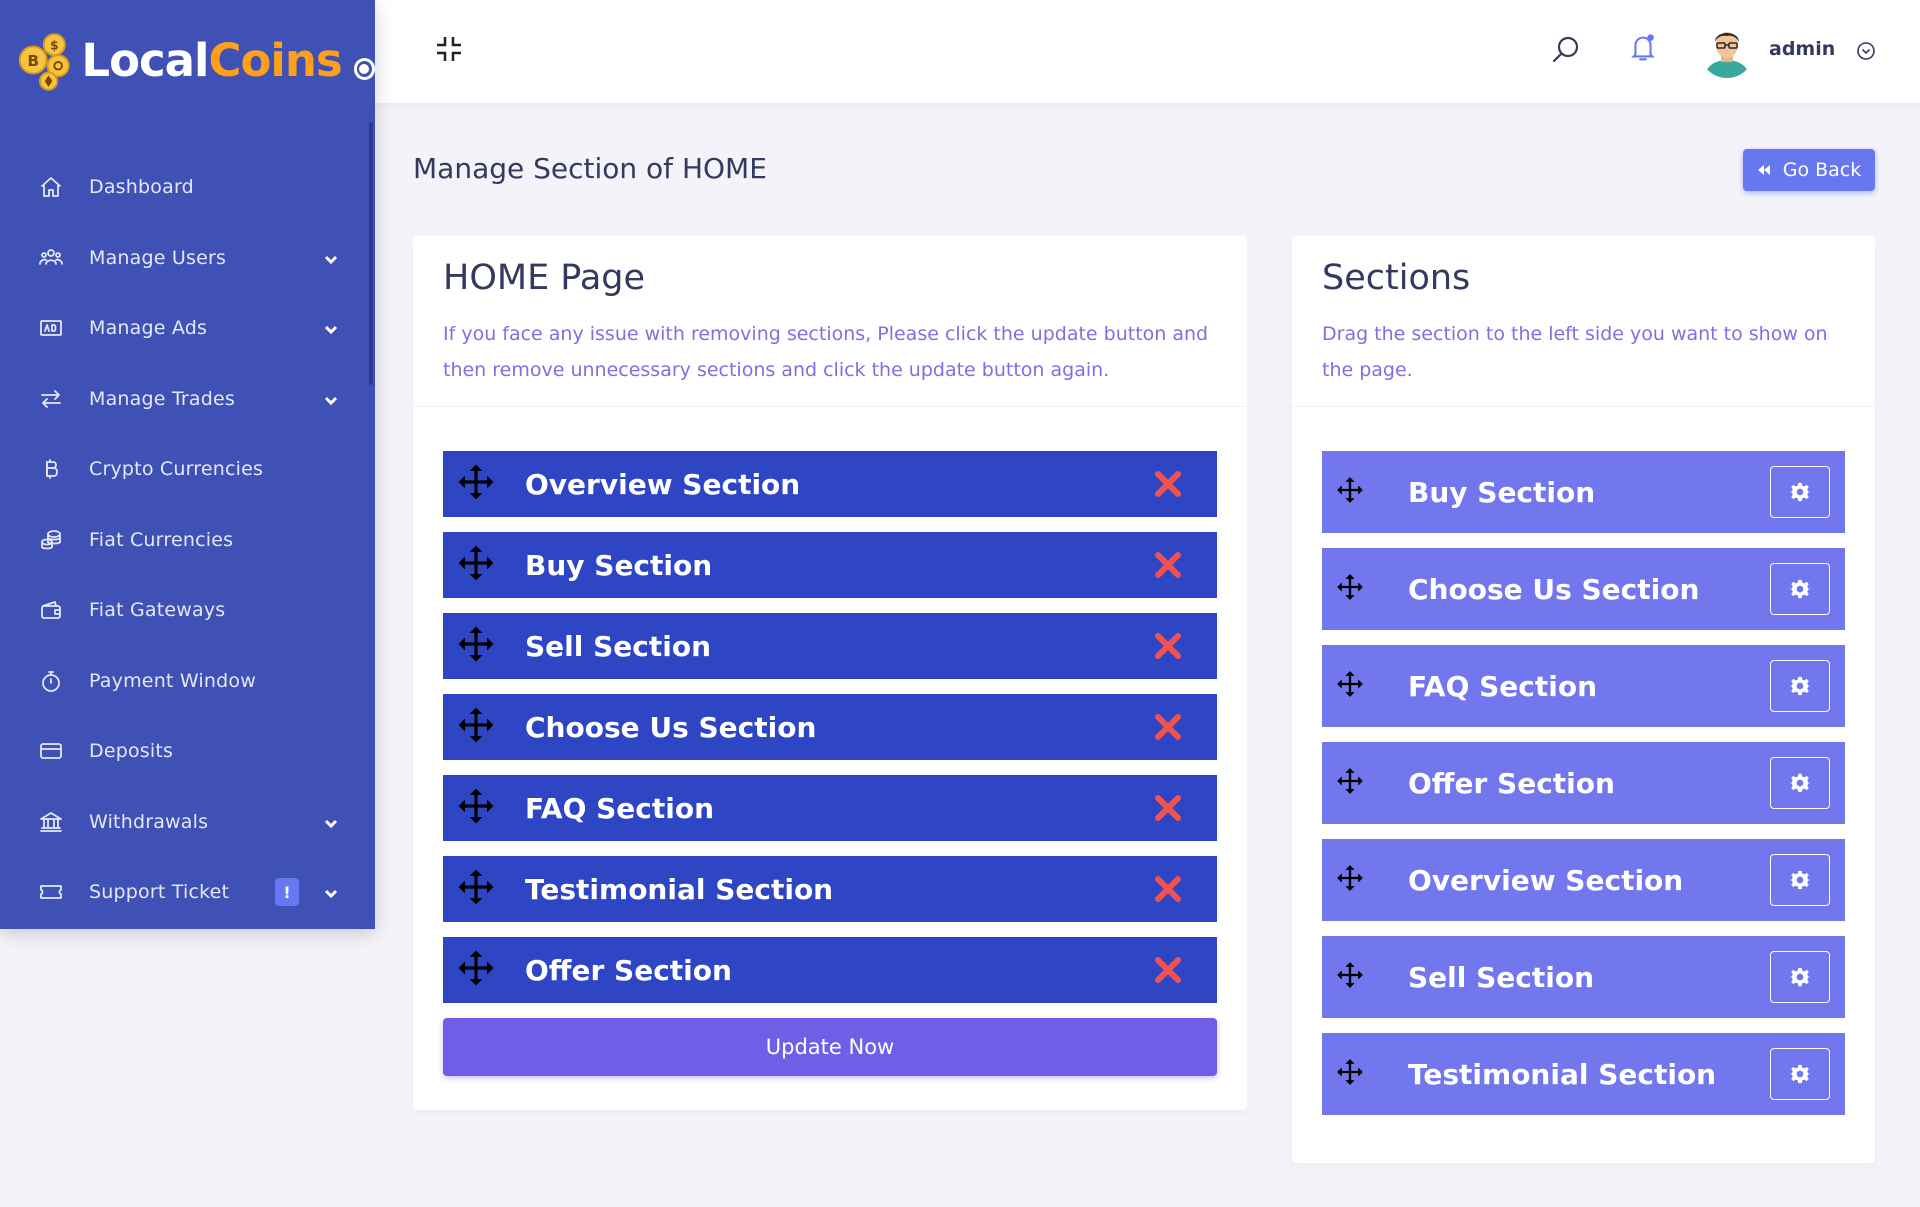 The image size is (1920, 1207). Describe the element at coordinates (157, 610) in the screenshot. I see `sidebar-item-label: Fiat Gateways` at that location.